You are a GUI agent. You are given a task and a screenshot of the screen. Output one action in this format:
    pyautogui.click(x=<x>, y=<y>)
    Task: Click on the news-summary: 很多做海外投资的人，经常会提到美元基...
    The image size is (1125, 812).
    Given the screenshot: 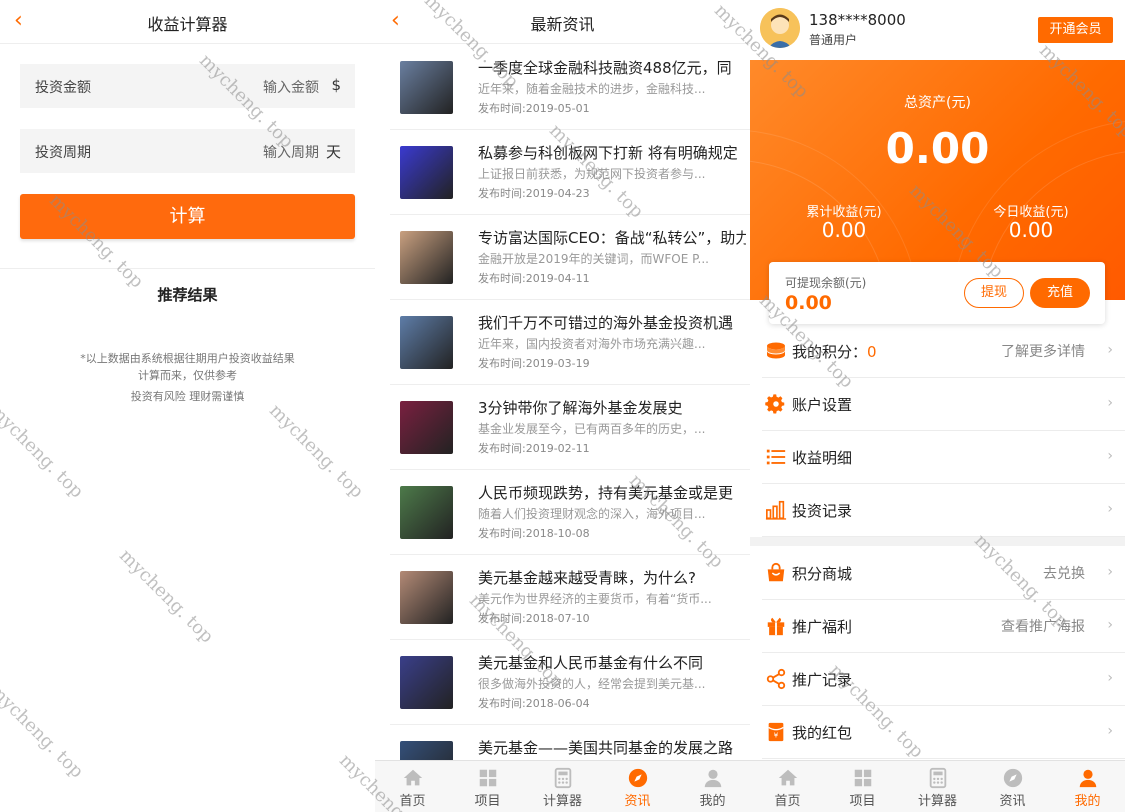 What is the action you would take?
    pyautogui.click(x=592, y=684)
    